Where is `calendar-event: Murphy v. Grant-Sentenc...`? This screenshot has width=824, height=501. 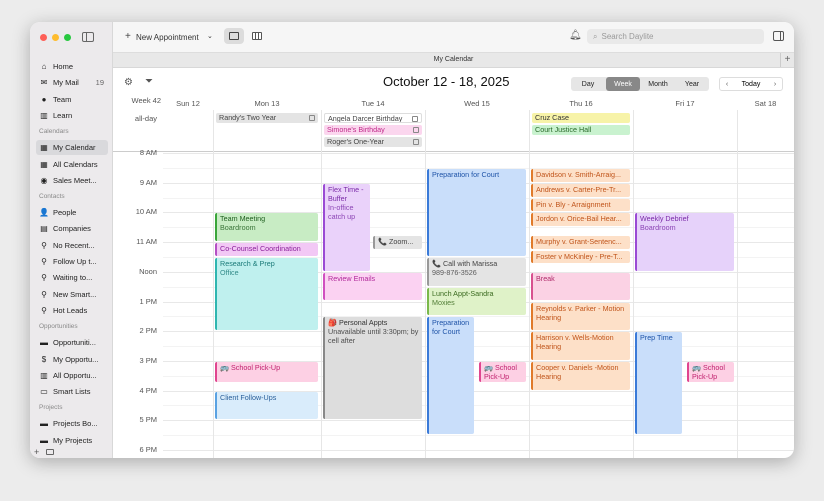
calendar-event: Murphy v. Grant-Sentenc... is located at coordinates (580, 242).